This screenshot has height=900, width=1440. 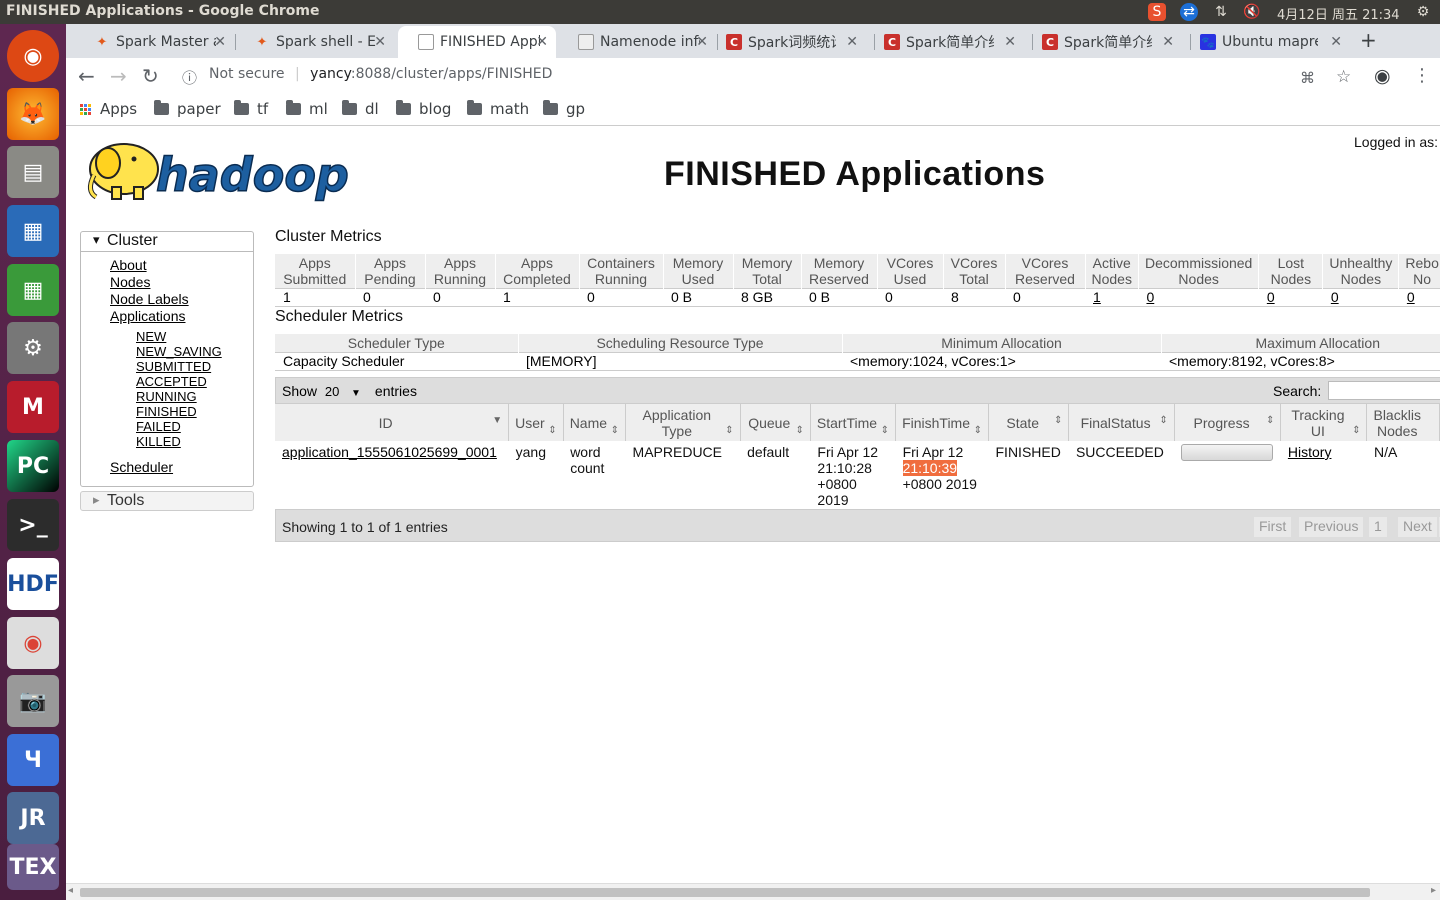 I want to click on reload-icon: ↻, so click(x=150, y=76).